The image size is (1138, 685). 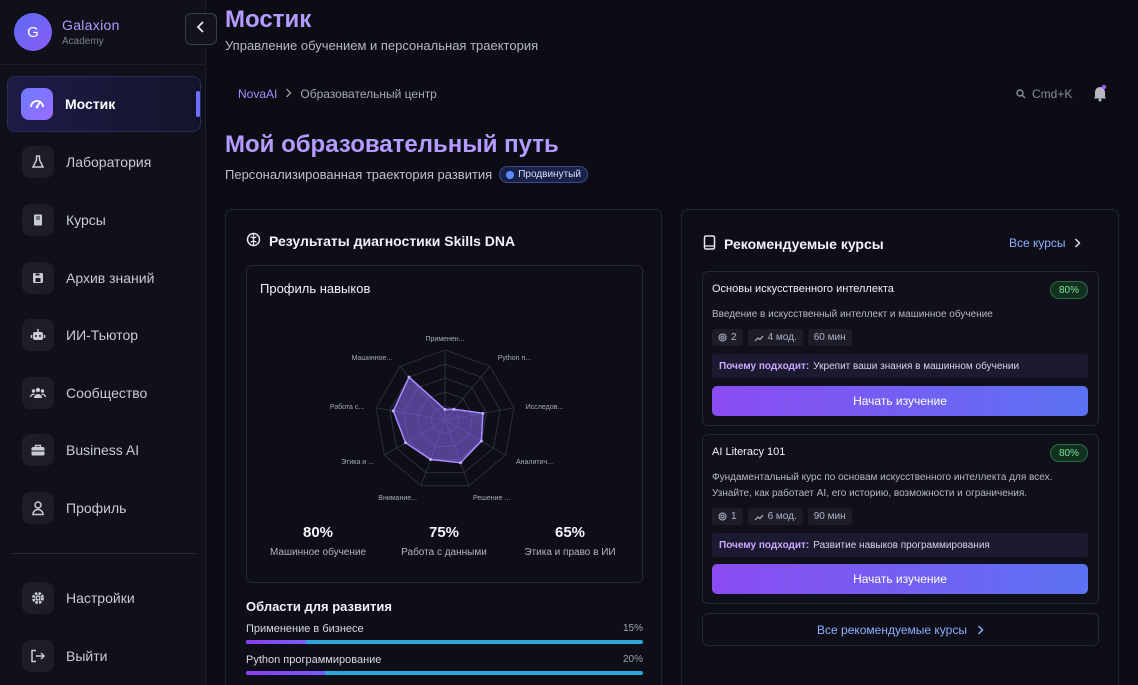 I want to click on skills-profile-title: Профиль навыков, so click(x=315, y=288).